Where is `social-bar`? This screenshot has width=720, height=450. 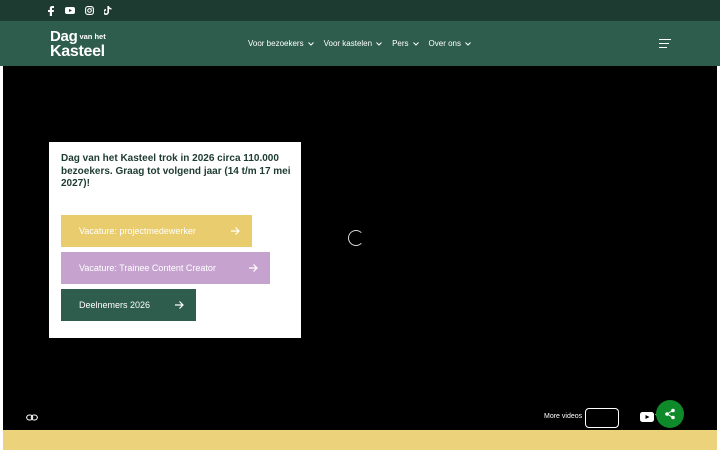 social-bar is located at coordinates (360, 10).